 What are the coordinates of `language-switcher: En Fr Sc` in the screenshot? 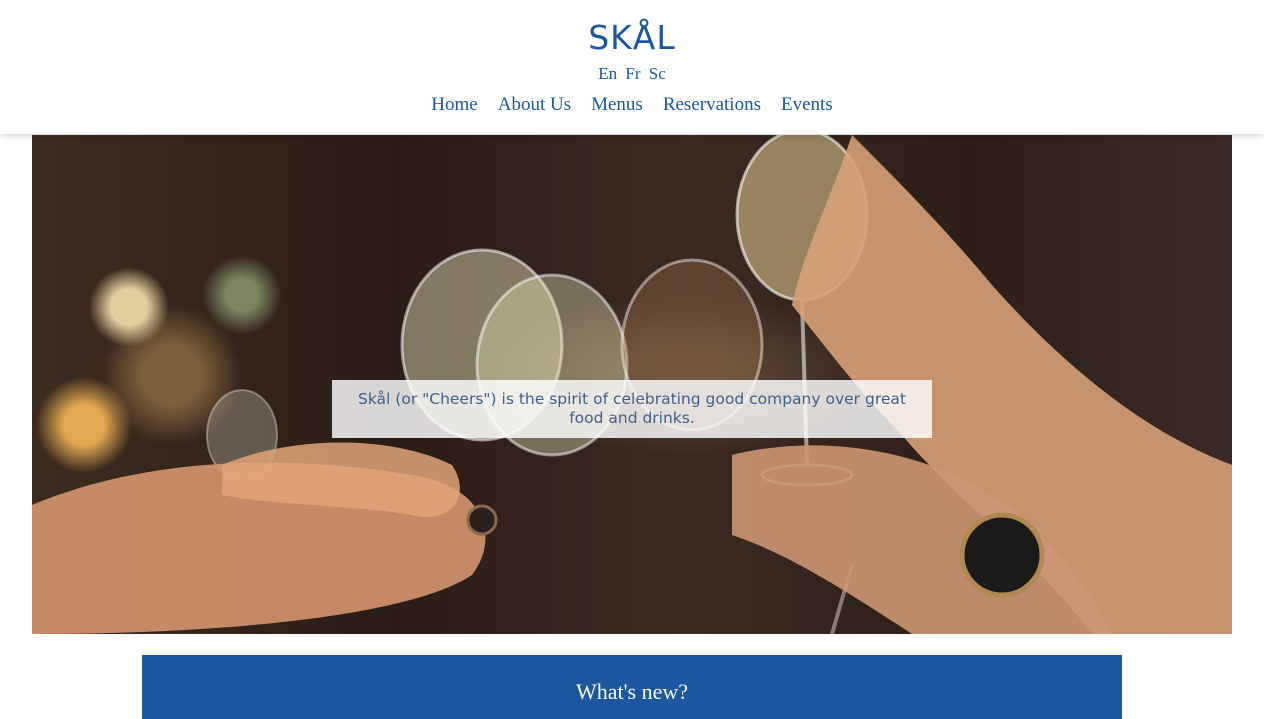 It's located at (632, 74).